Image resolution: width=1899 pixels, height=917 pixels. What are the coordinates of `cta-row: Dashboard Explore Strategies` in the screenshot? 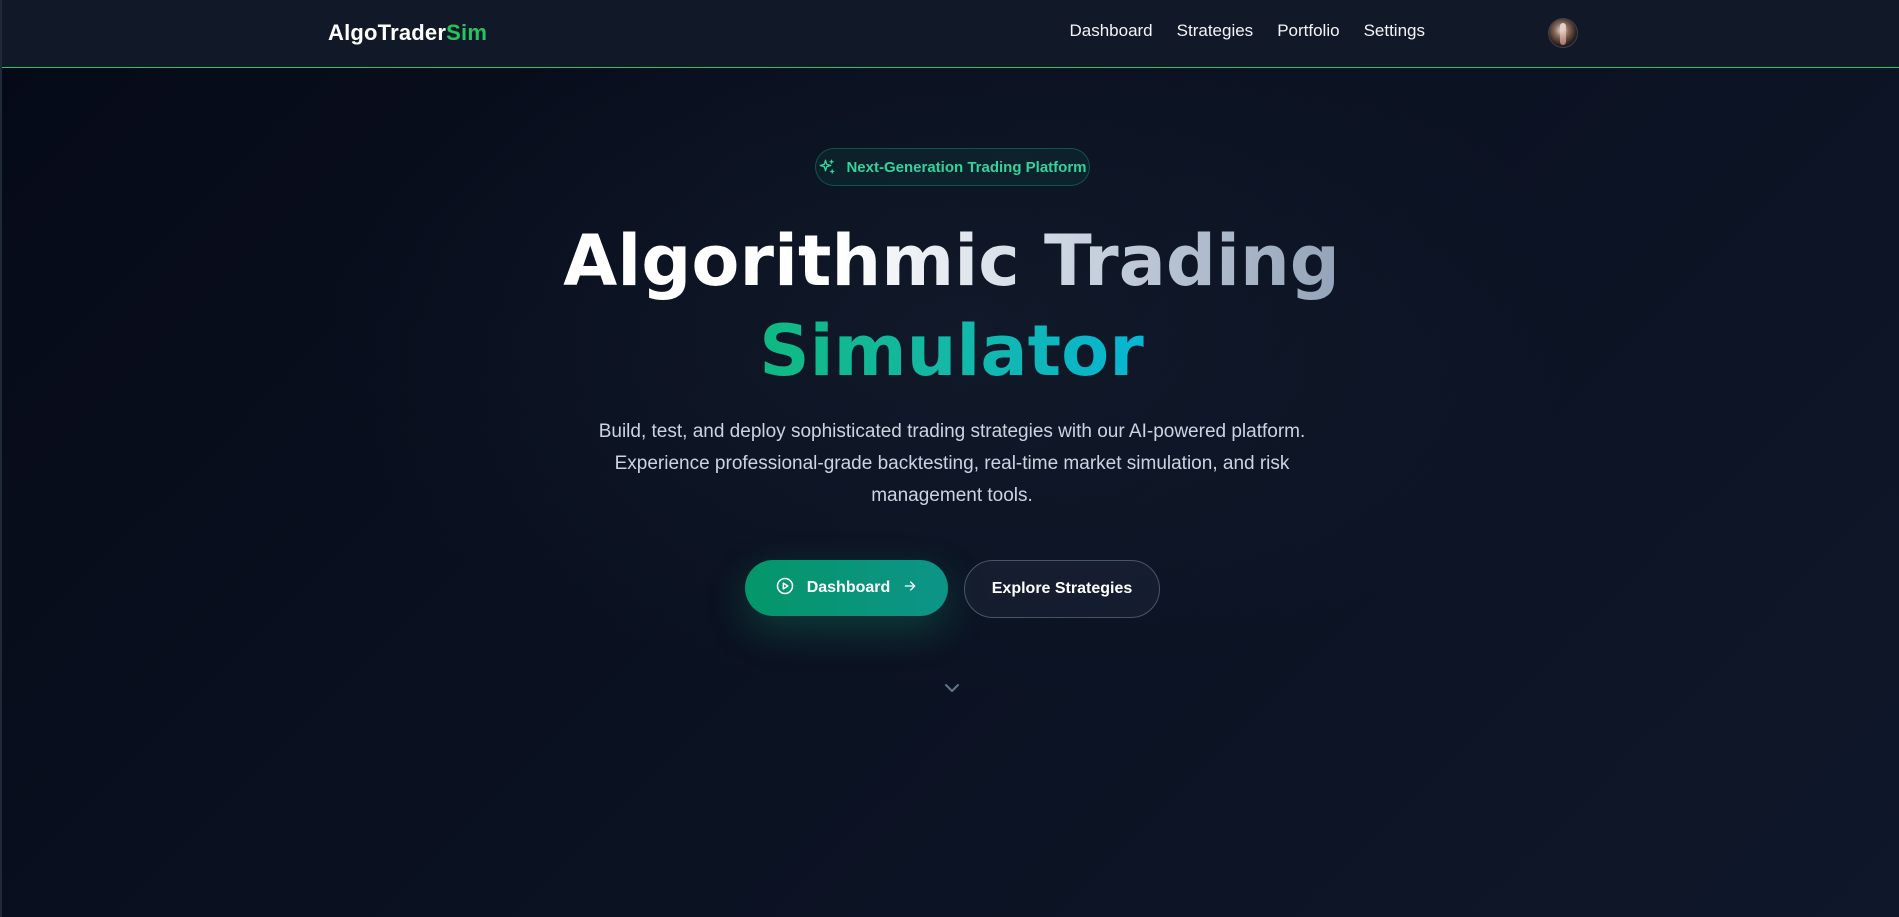 It's located at (950, 589).